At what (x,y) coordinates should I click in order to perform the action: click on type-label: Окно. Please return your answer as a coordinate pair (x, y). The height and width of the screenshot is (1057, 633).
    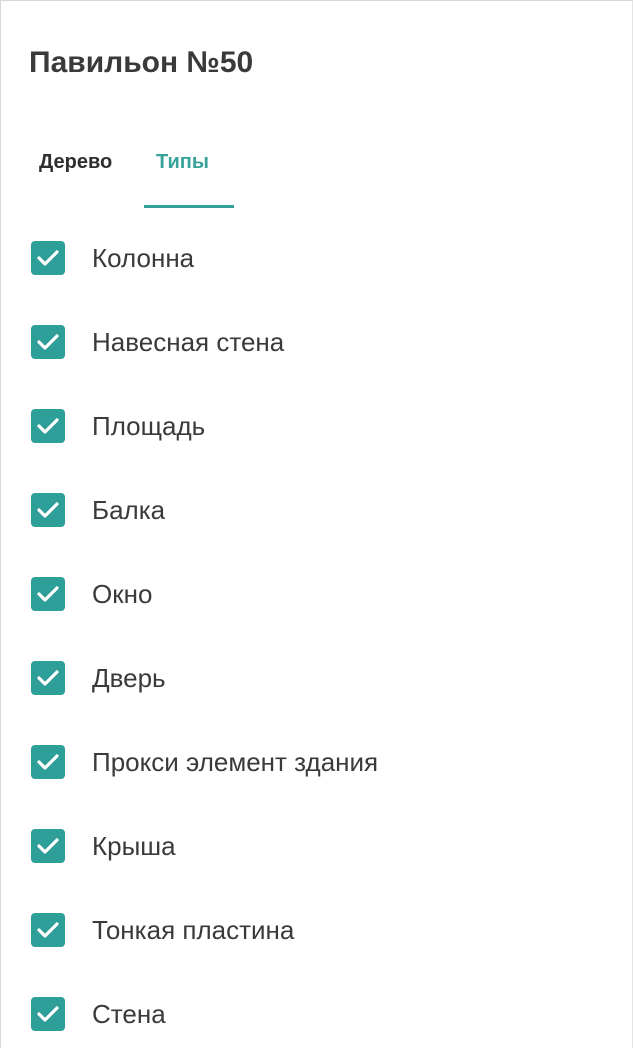
    Looking at the image, I should click on (122, 594).